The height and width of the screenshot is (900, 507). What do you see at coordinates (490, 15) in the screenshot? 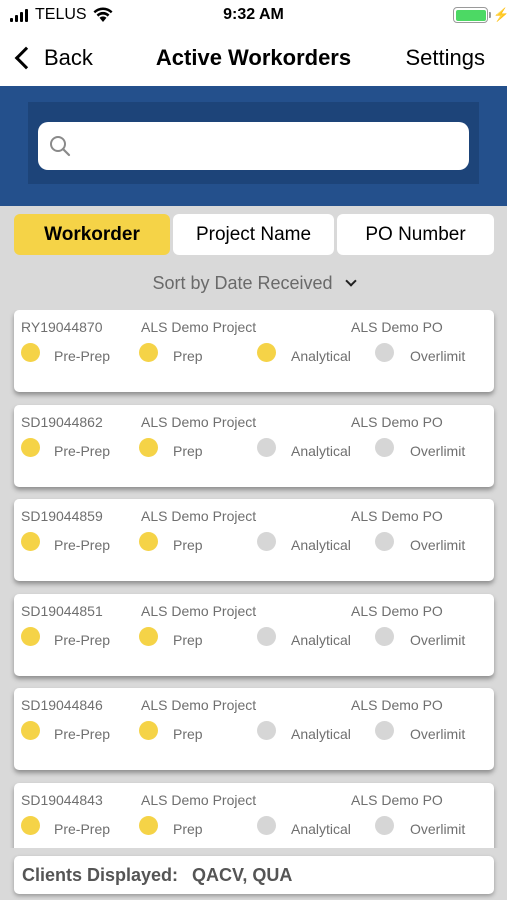
I see `battery-cap` at bounding box center [490, 15].